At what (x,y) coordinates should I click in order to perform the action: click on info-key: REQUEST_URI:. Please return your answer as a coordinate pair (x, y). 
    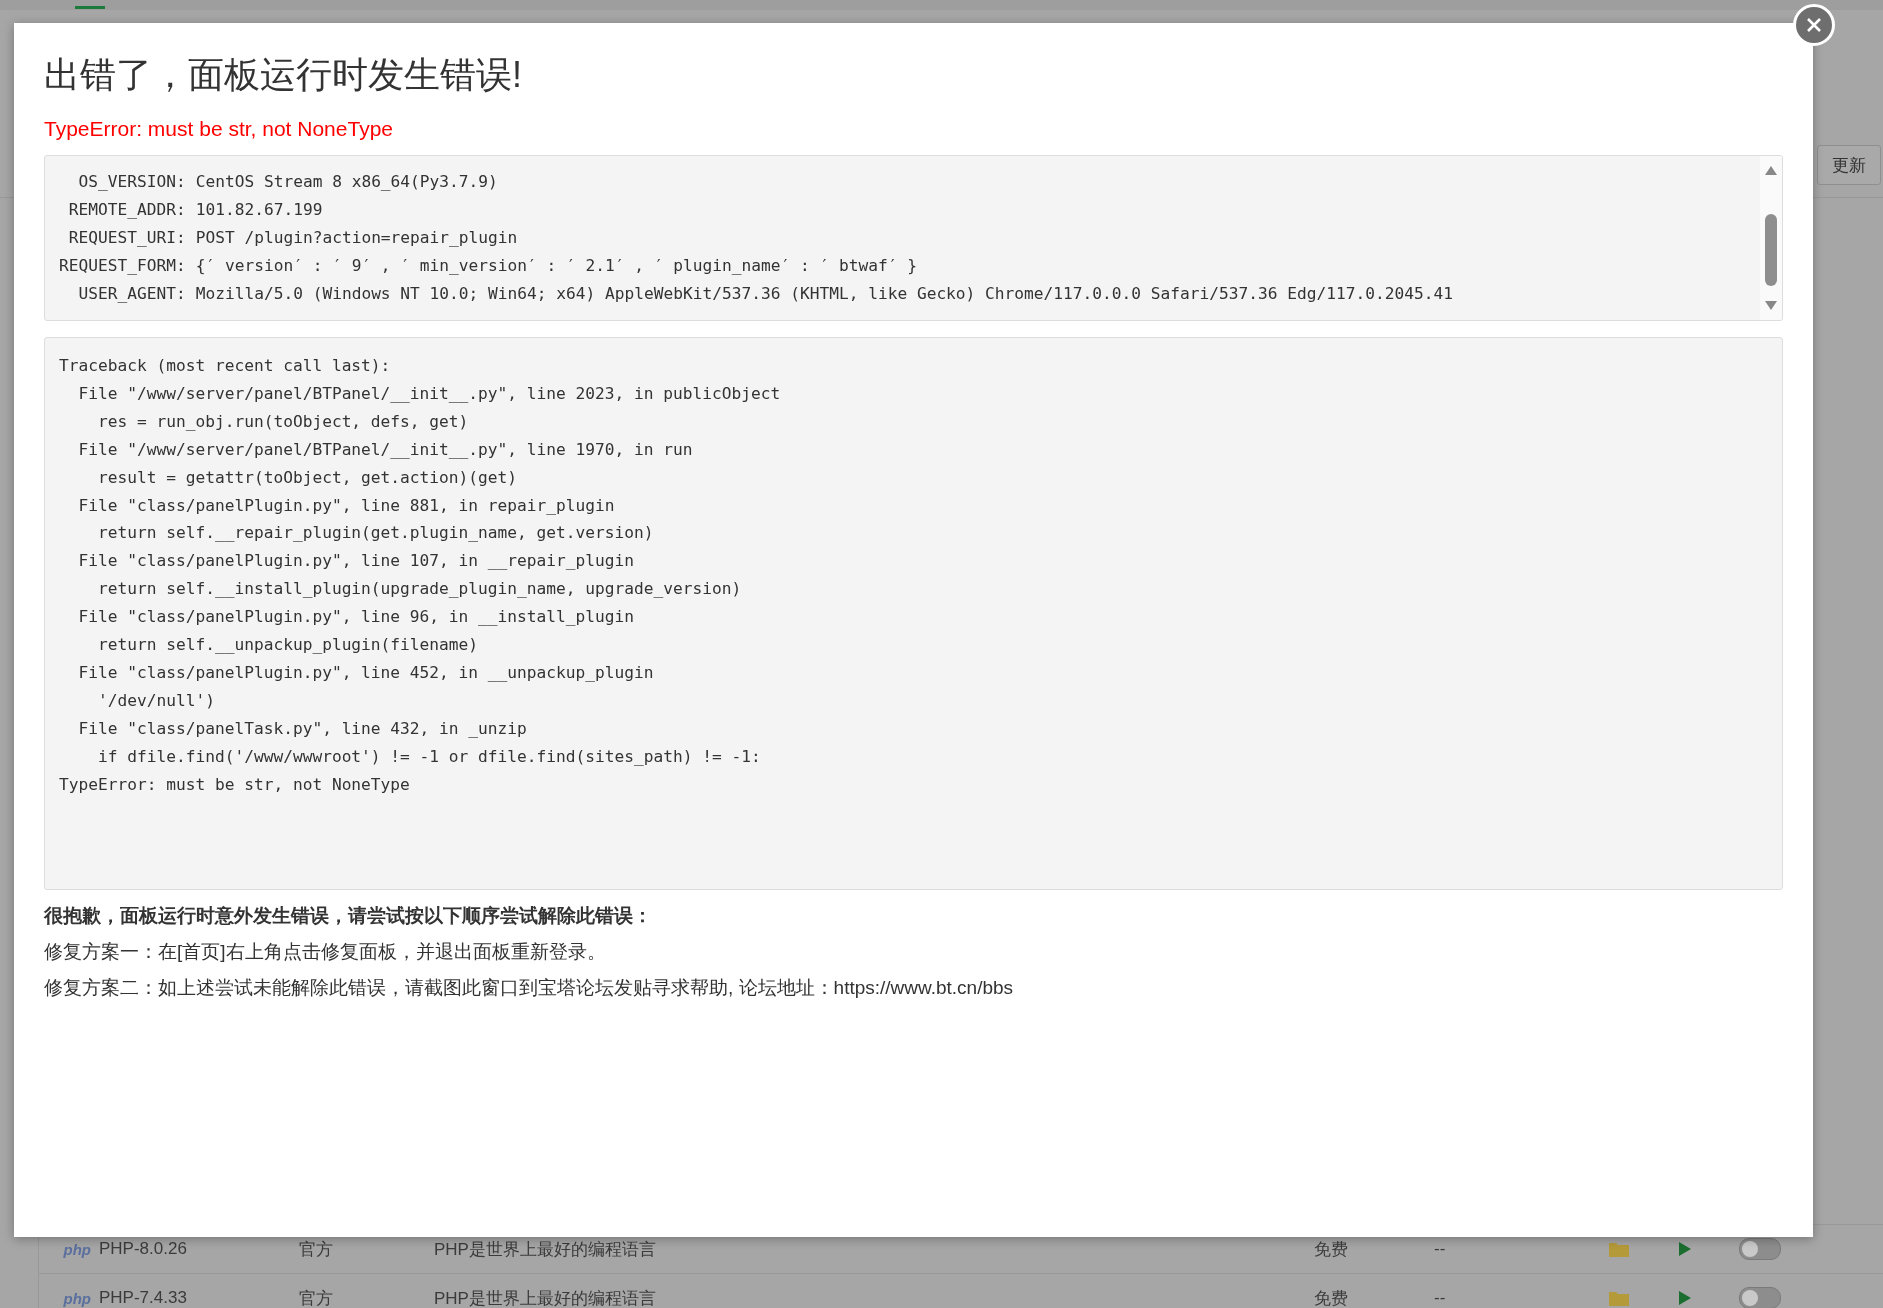
    Looking at the image, I should click on (122, 238).